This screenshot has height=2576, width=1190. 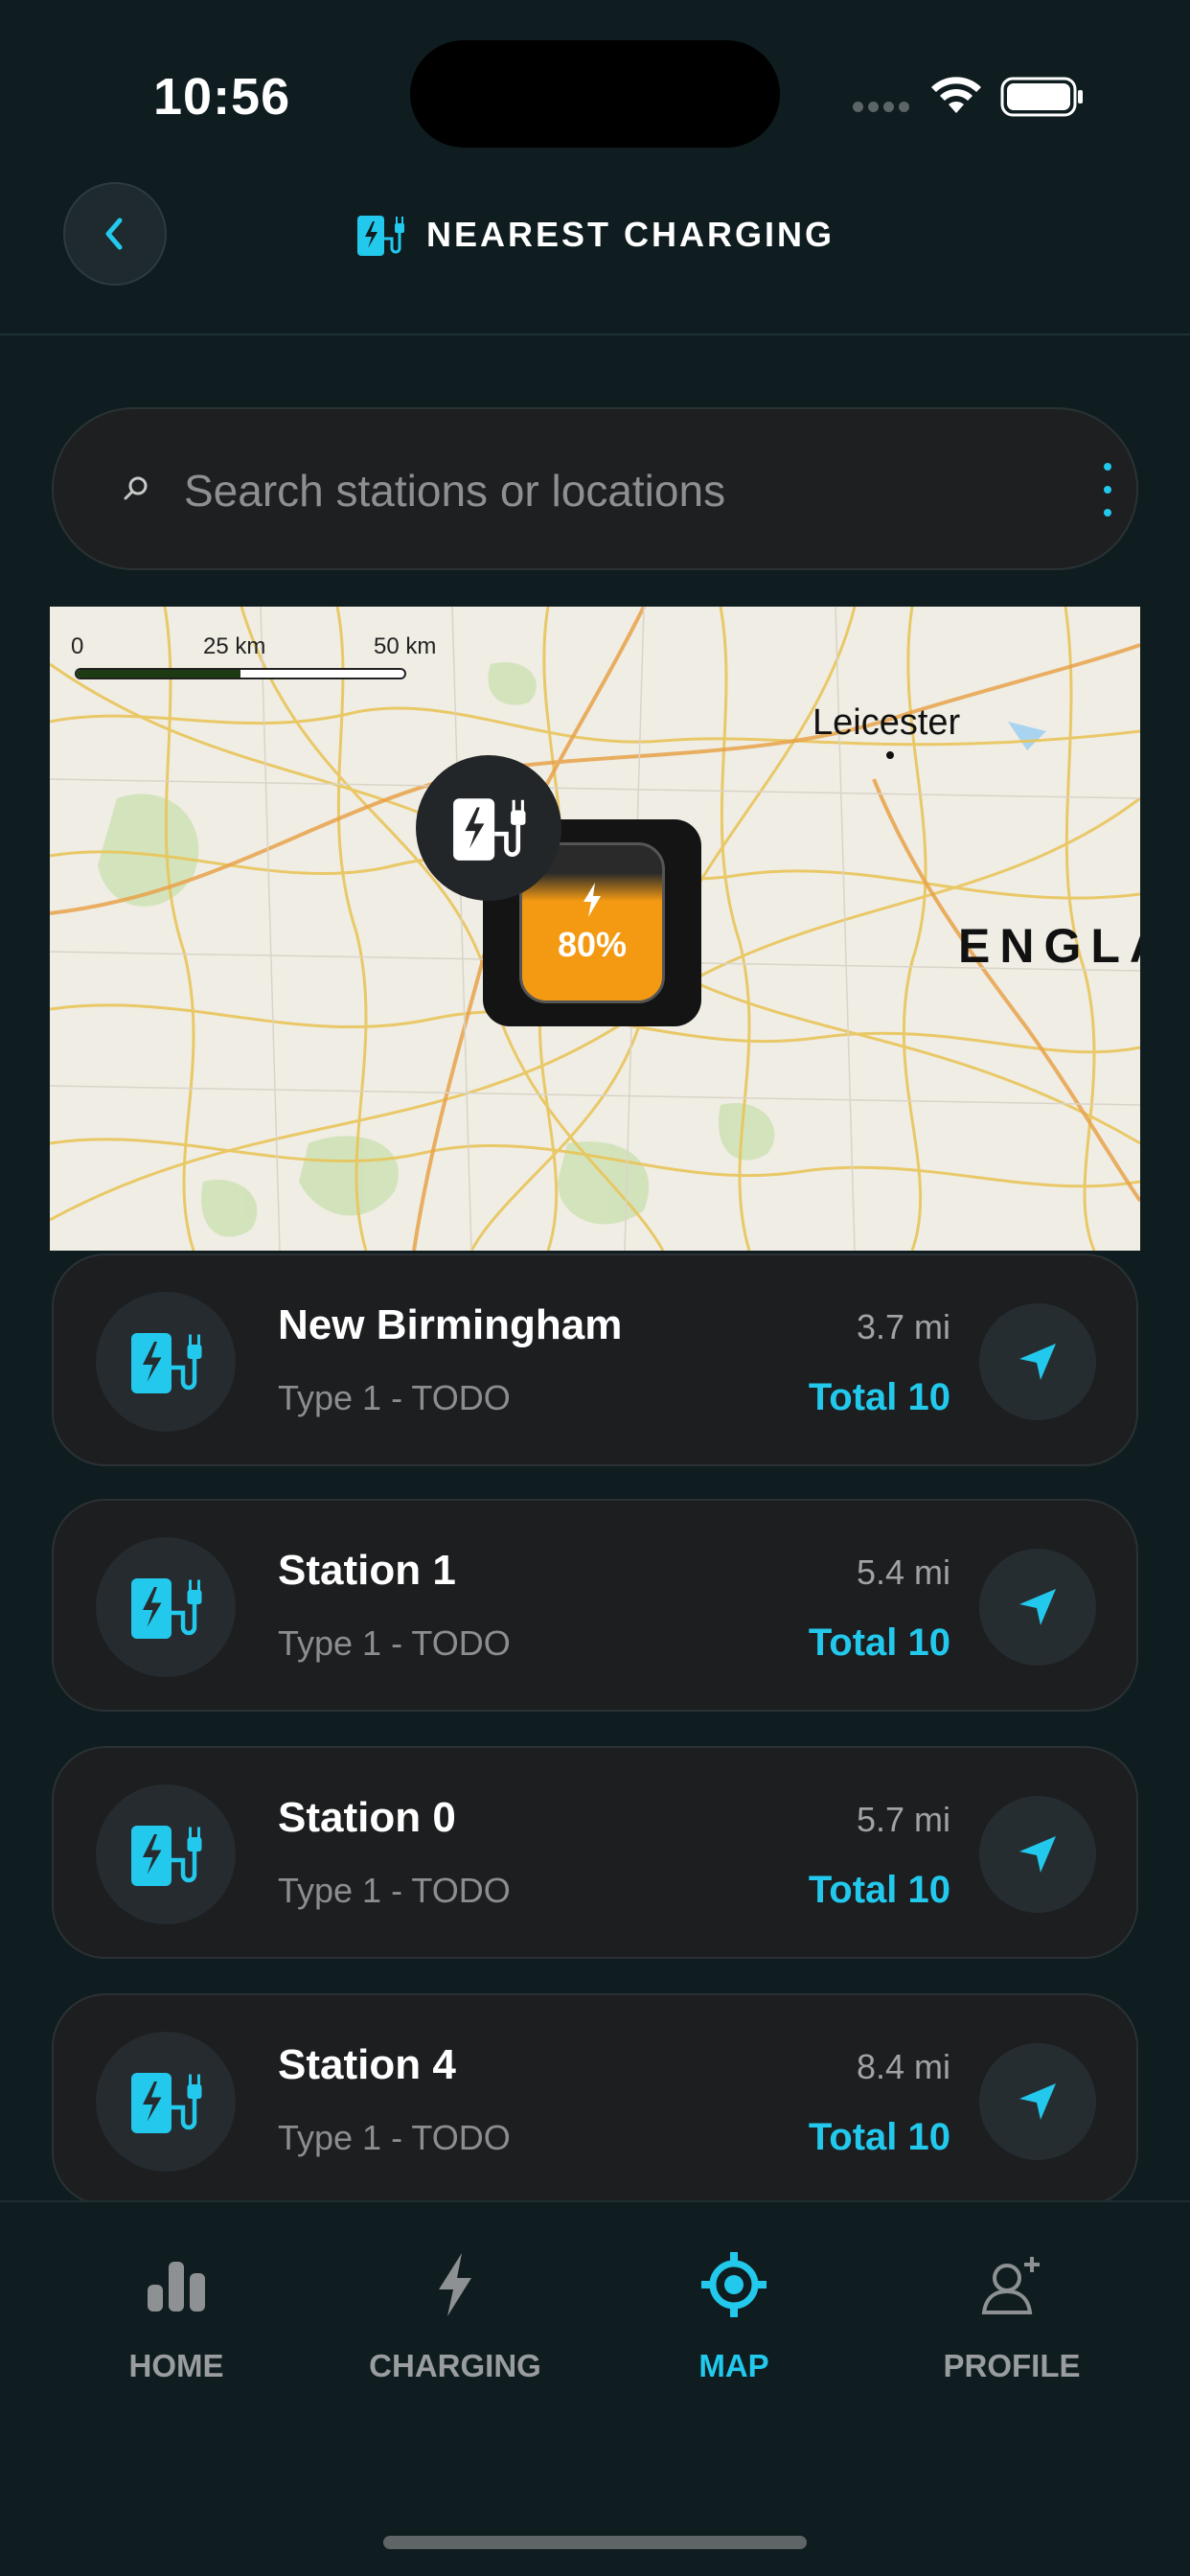 What do you see at coordinates (734, 2284) in the screenshot?
I see `locate-target-icon` at bounding box center [734, 2284].